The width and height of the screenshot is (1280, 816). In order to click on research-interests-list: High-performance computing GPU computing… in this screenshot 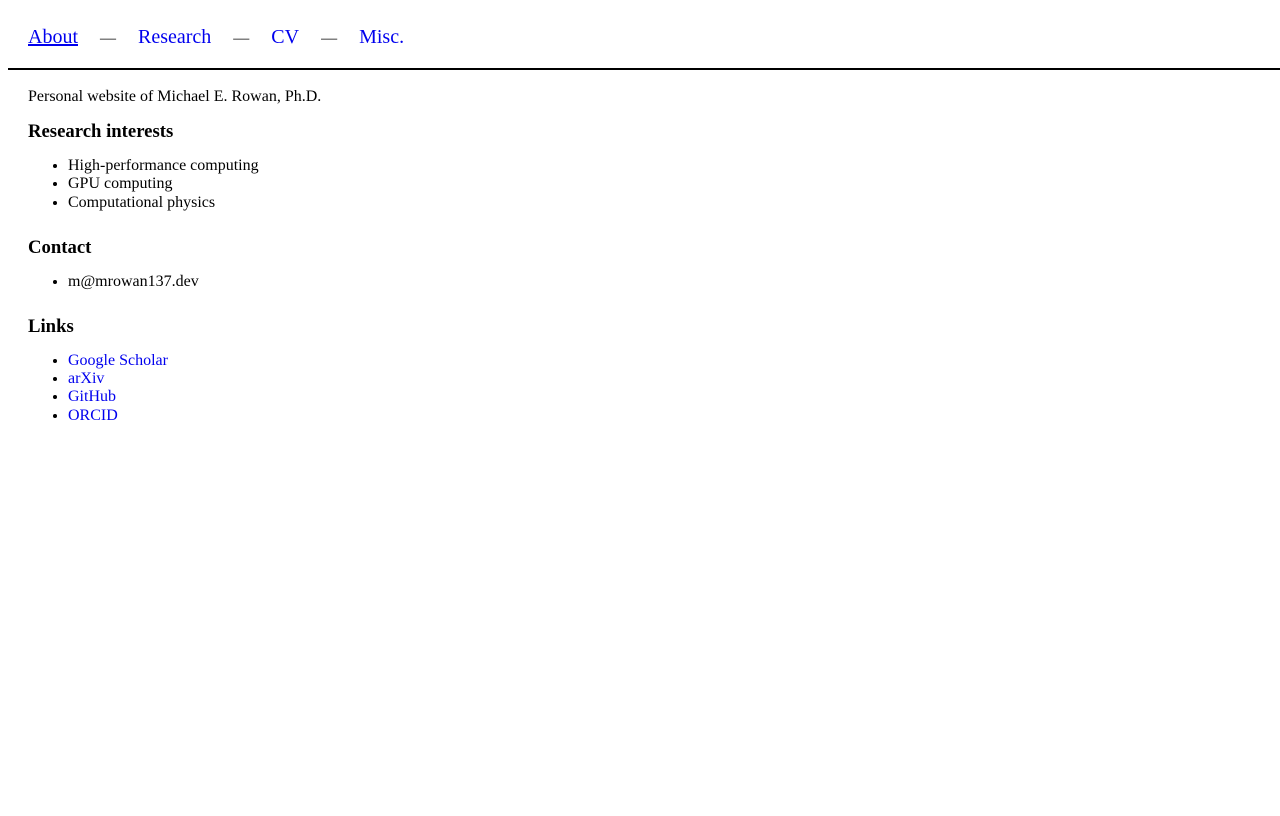, I will do `click(648, 184)`.